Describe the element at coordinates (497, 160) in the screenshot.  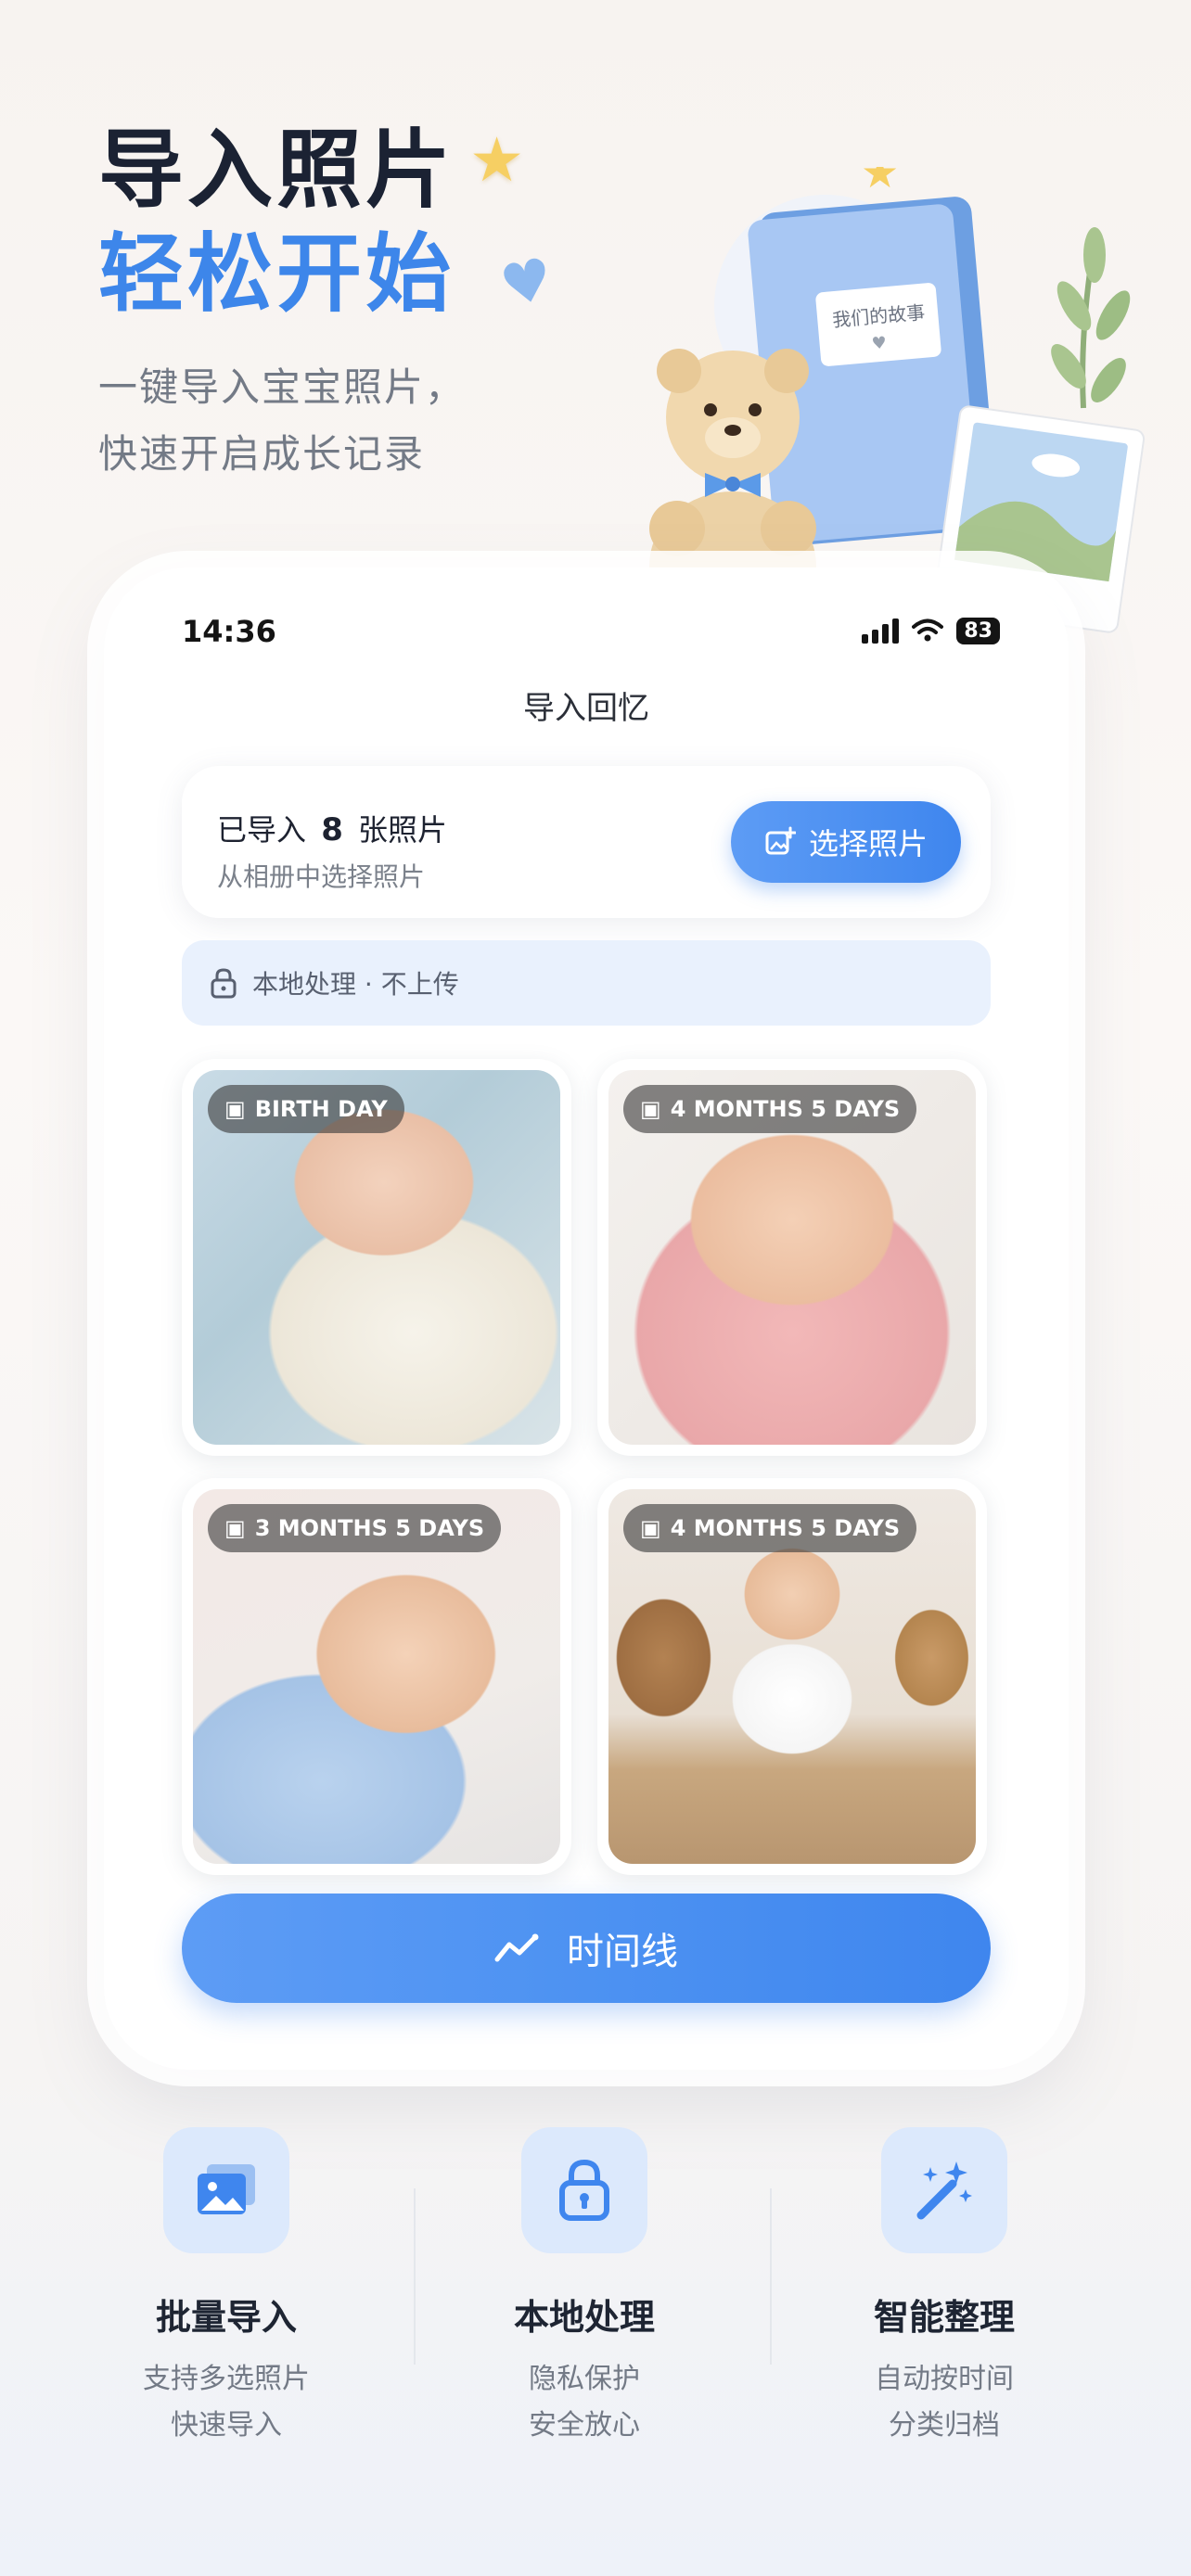
I see `star-icon: ★` at that location.